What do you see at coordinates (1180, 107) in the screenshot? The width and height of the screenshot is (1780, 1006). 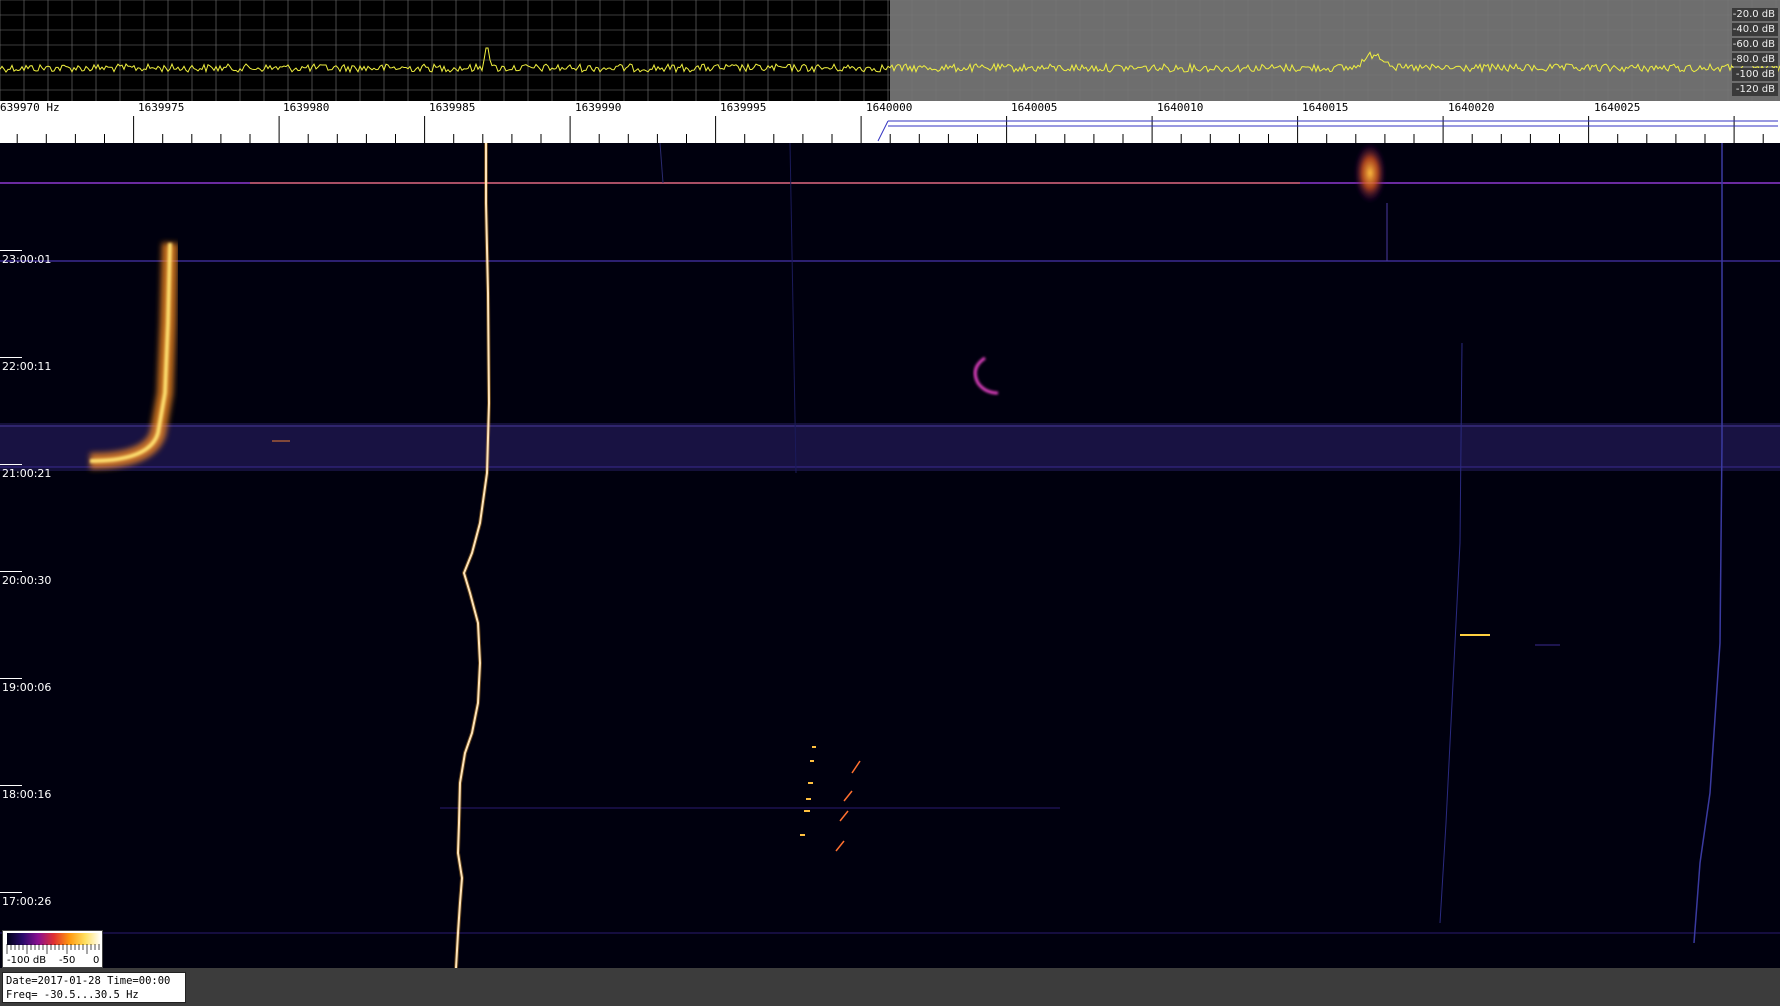 I see `freq-label: 1640010` at bounding box center [1180, 107].